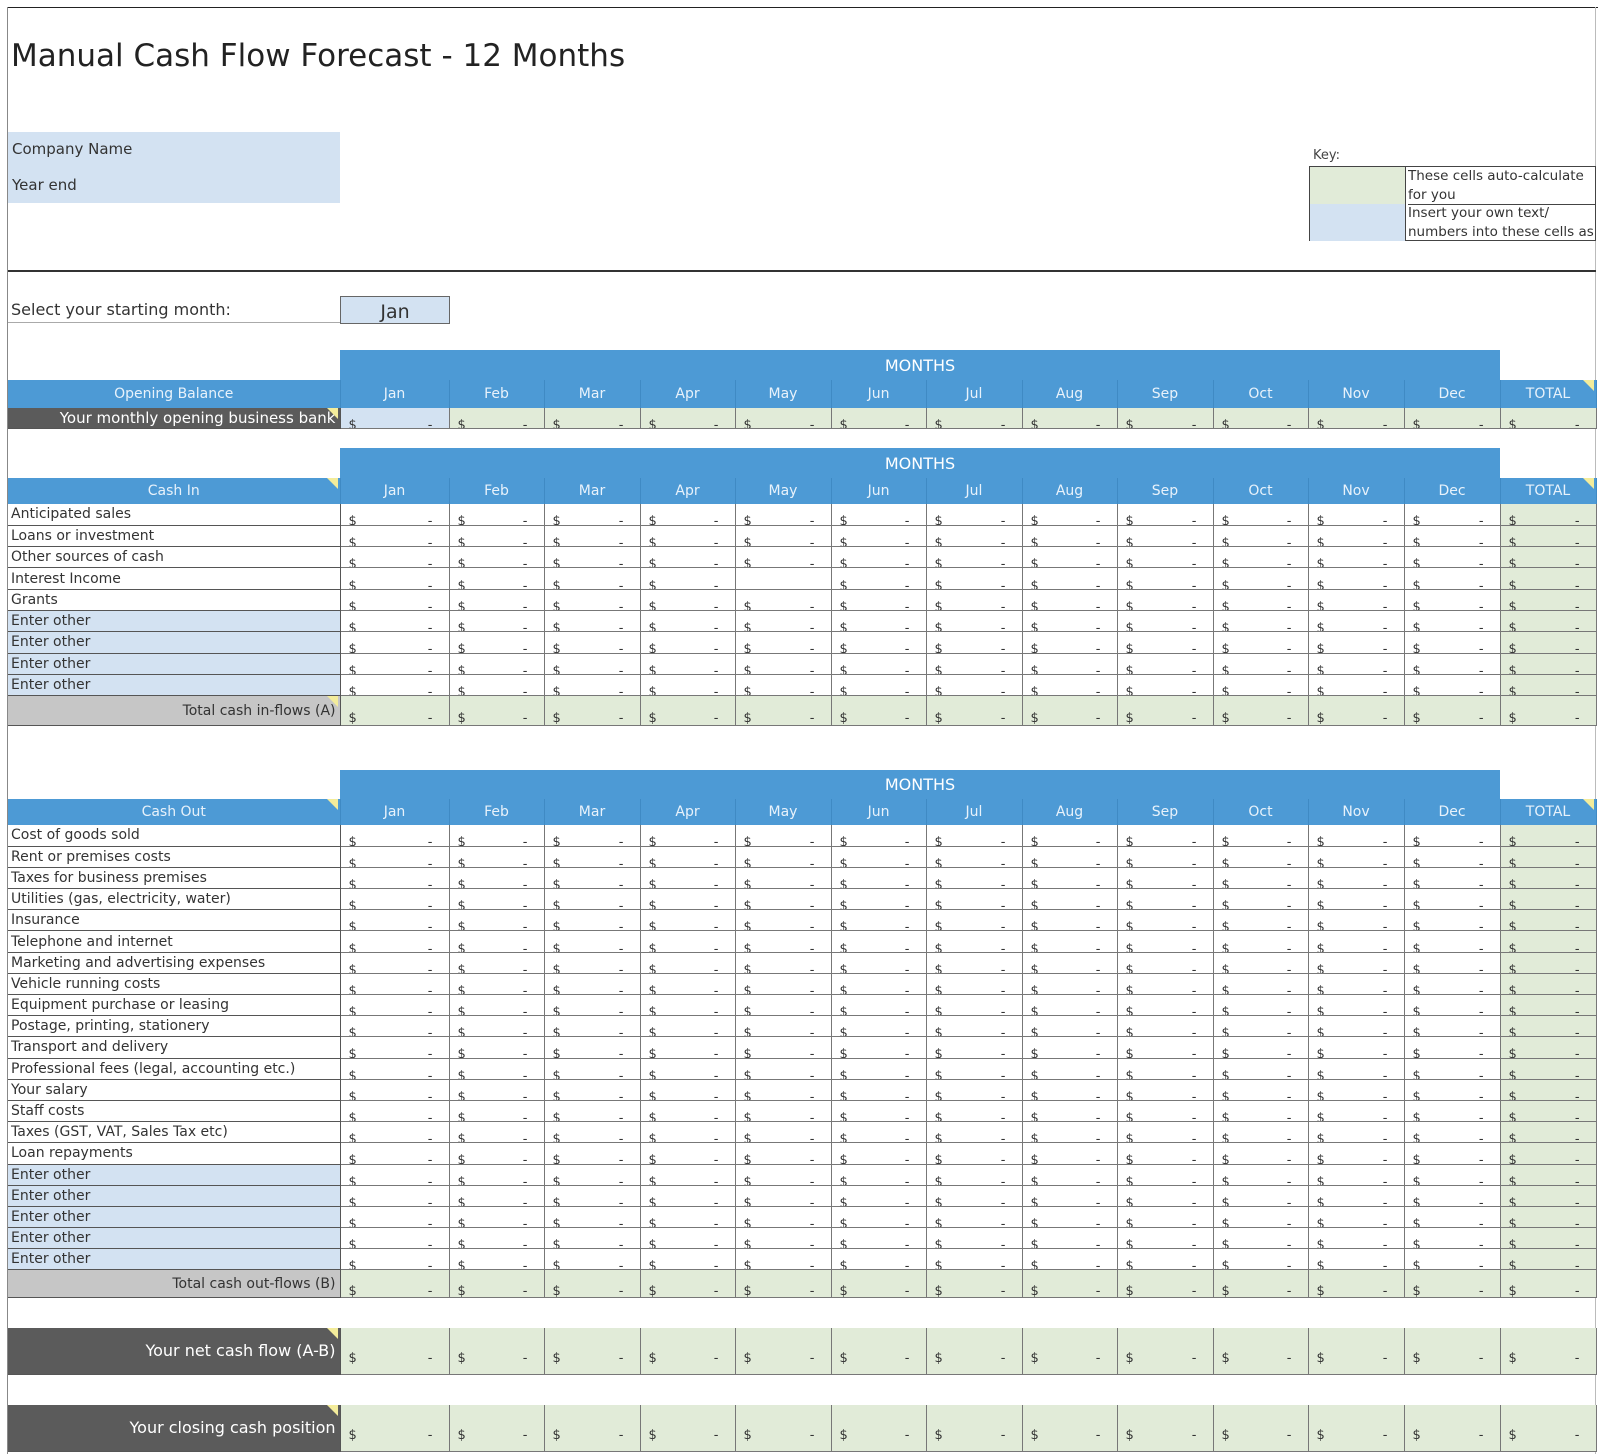 This screenshot has width=1600, height=1454. Describe the element at coordinates (44, 185) in the screenshot. I see `year-end-label: Year end` at that location.